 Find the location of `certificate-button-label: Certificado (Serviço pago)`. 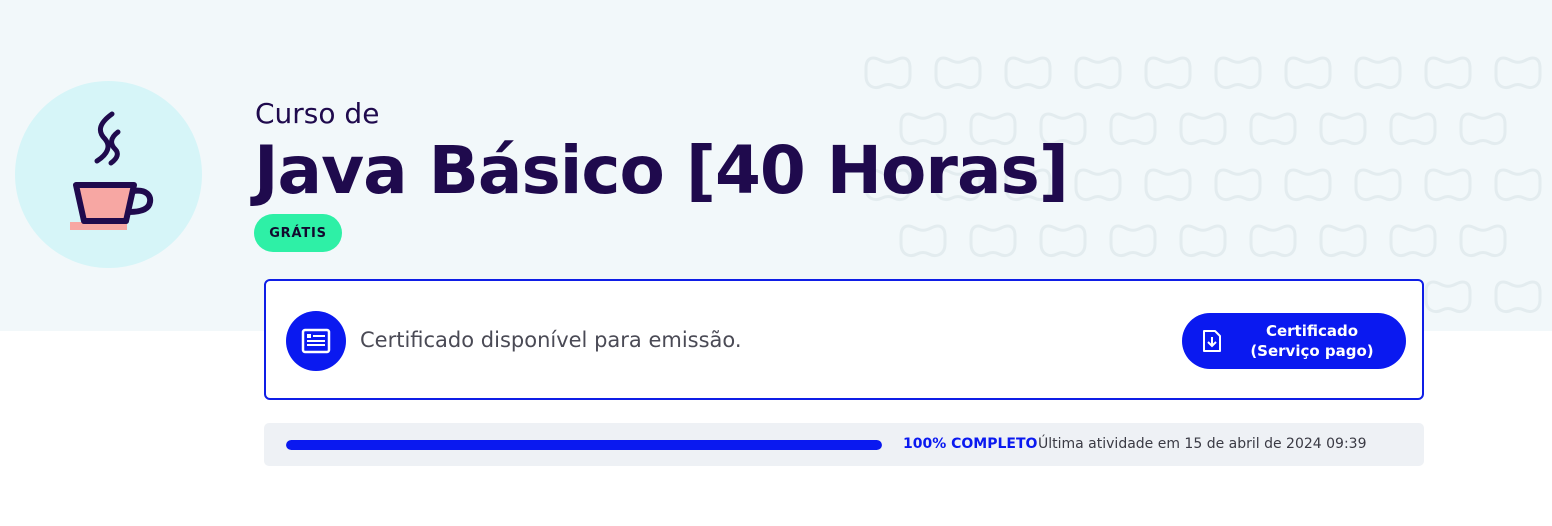

certificate-button-label: Certificado (Serviço pago) is located at coordinates (1312, 341).